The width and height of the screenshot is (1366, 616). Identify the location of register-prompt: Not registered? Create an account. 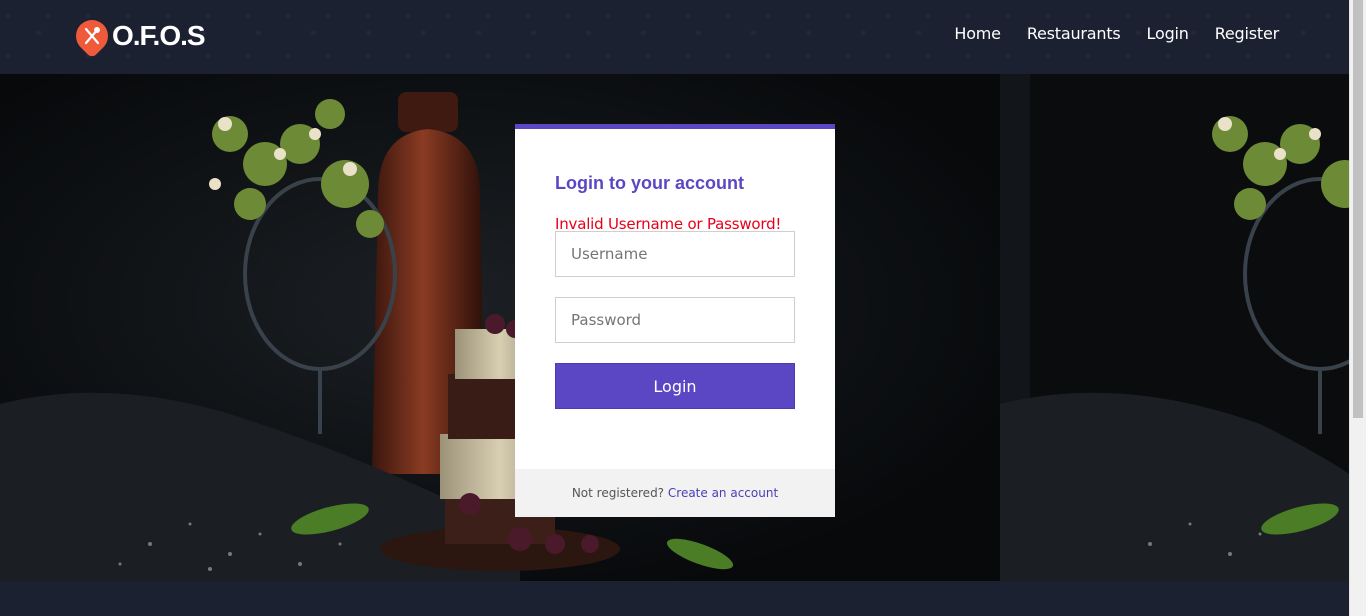
(675, 493).